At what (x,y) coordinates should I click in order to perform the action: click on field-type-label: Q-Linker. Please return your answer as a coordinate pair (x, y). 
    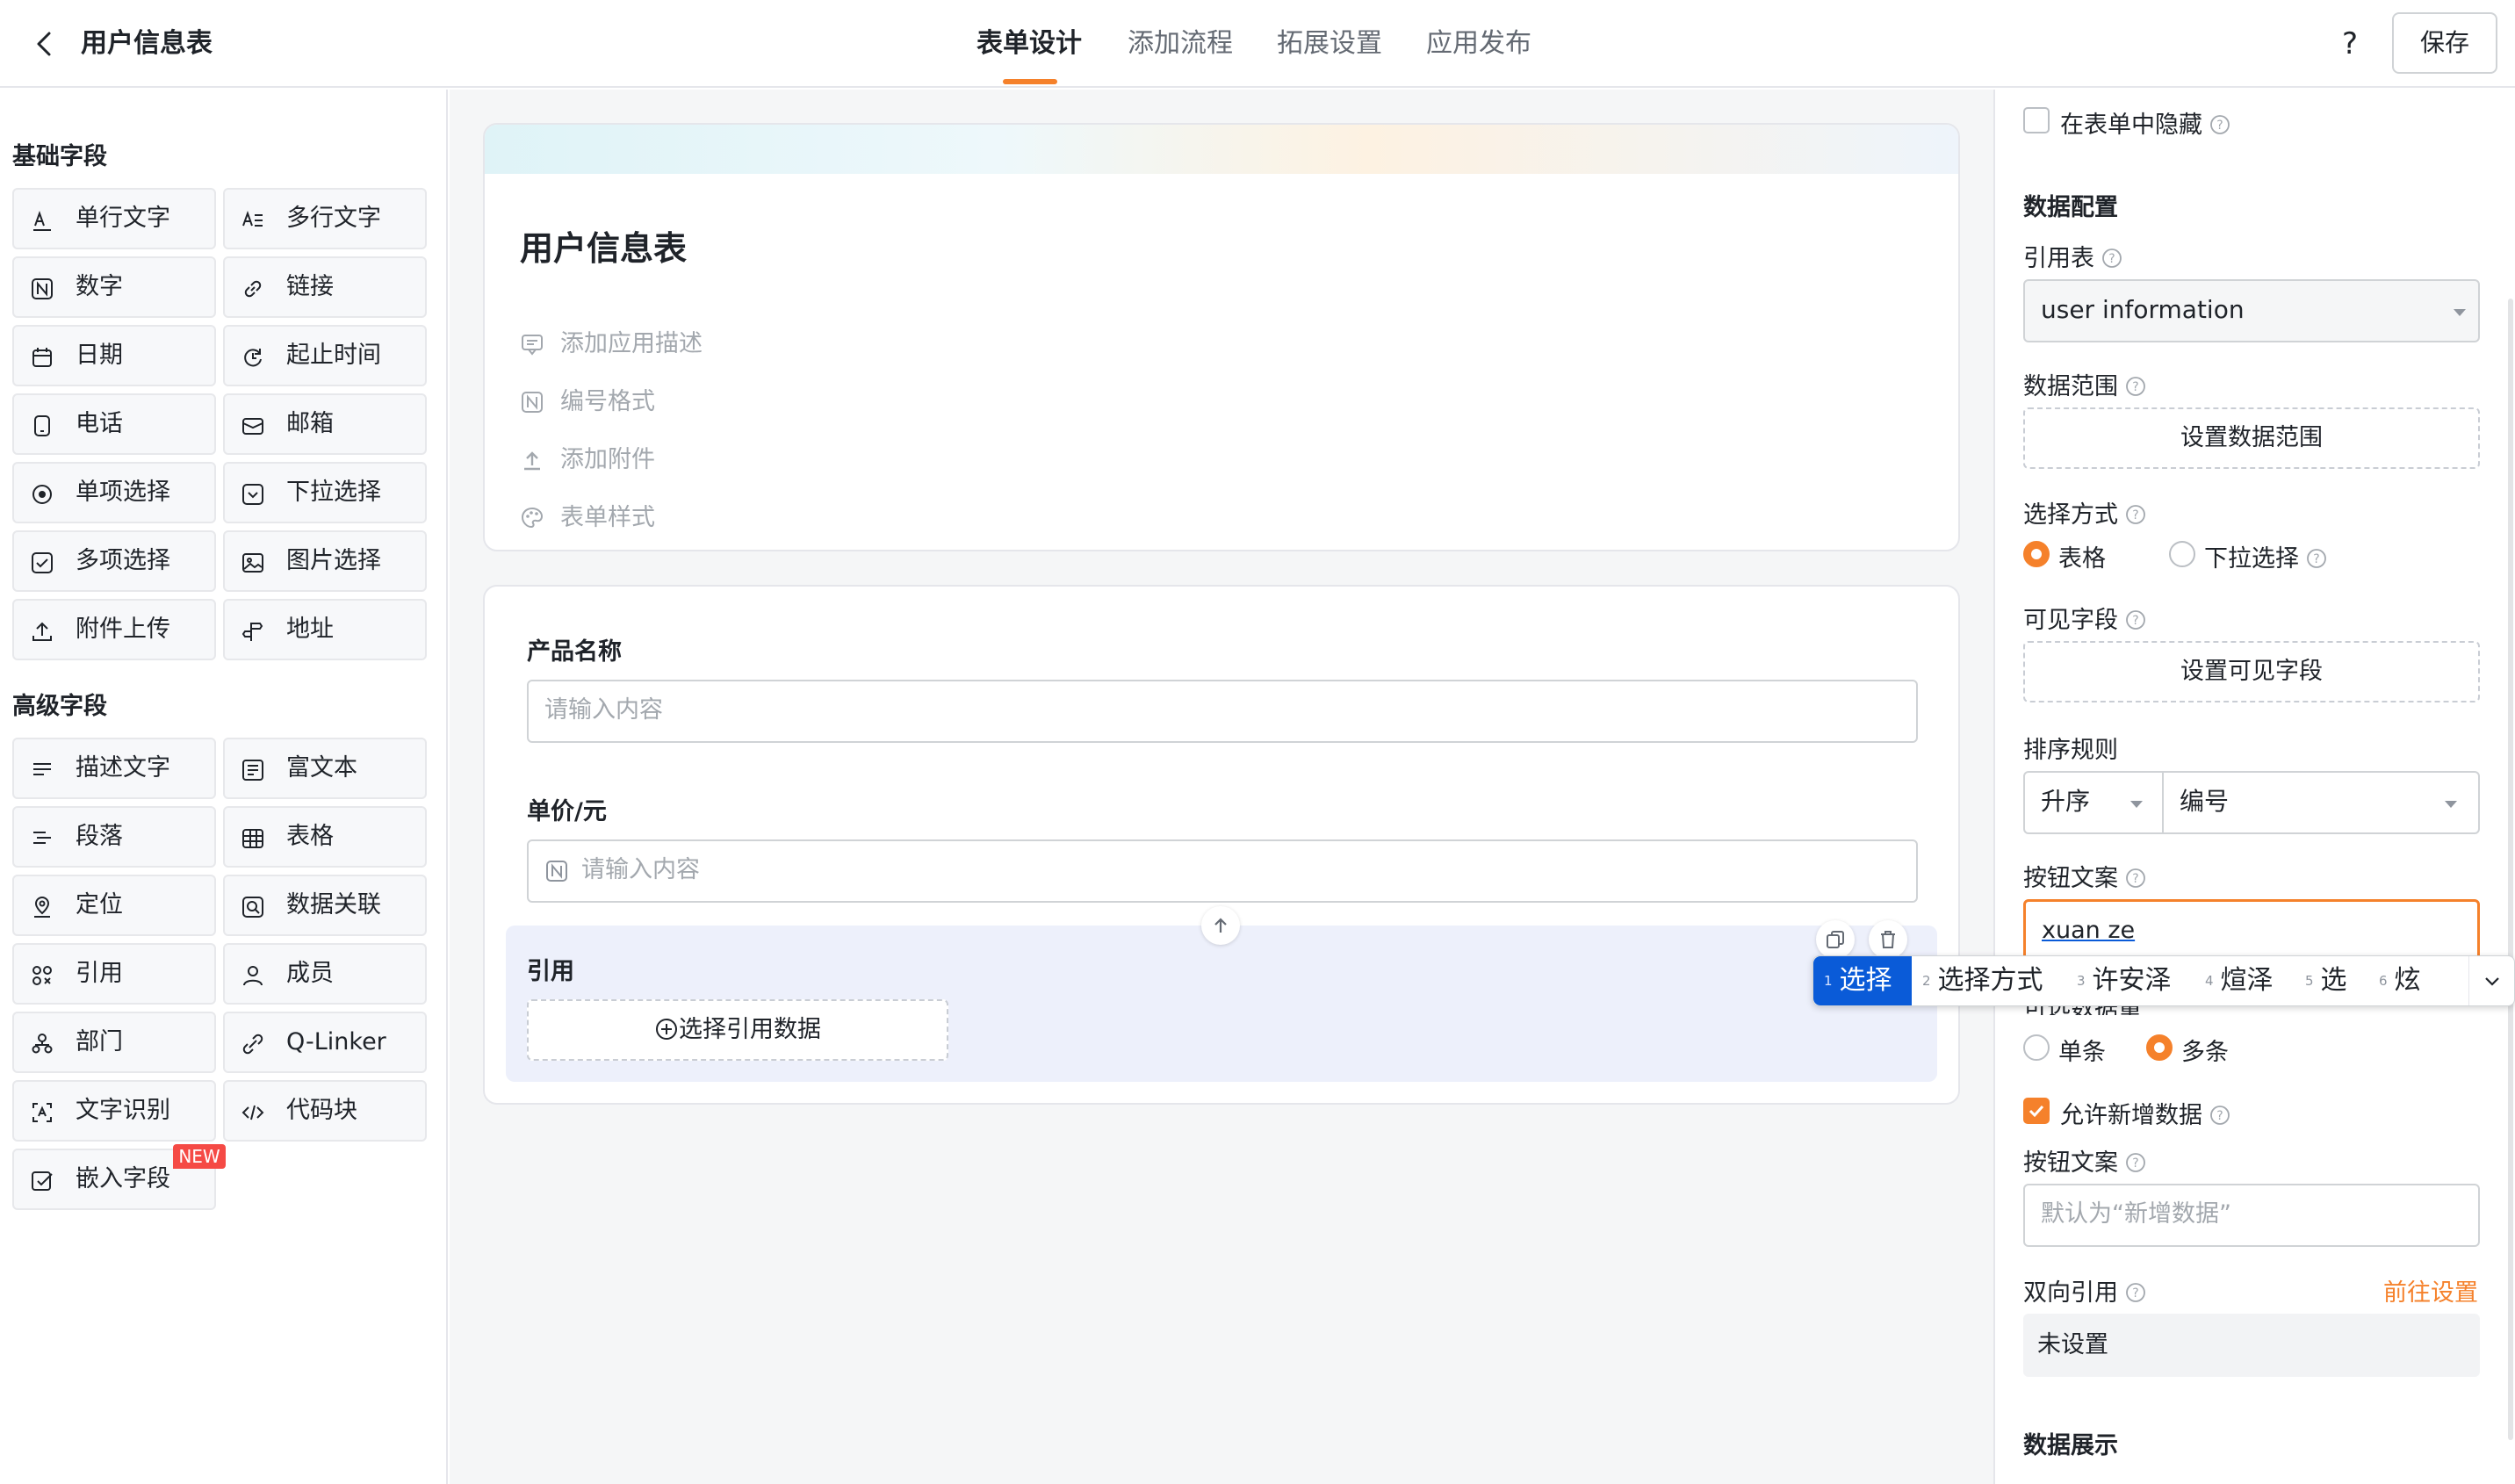
    Looking at the image, I should click on (336, 1041).